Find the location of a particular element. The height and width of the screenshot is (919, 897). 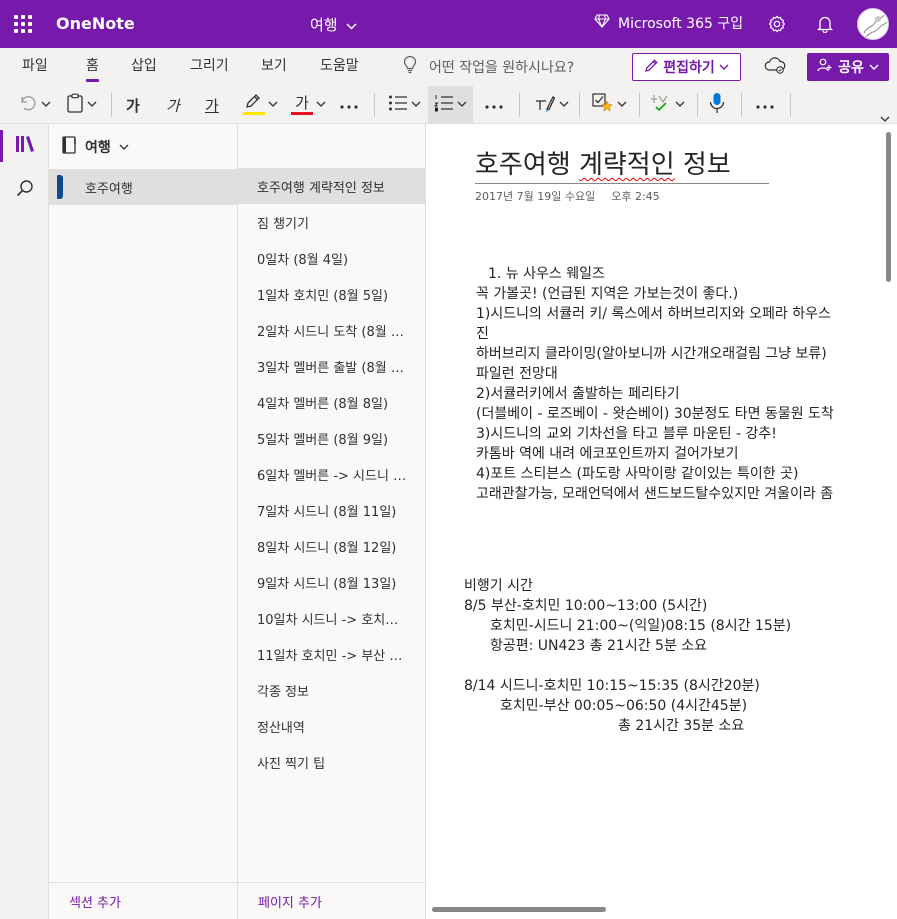

page-item: 1일차 호치민 (8월 5일) is located at coordinates (331, 294).